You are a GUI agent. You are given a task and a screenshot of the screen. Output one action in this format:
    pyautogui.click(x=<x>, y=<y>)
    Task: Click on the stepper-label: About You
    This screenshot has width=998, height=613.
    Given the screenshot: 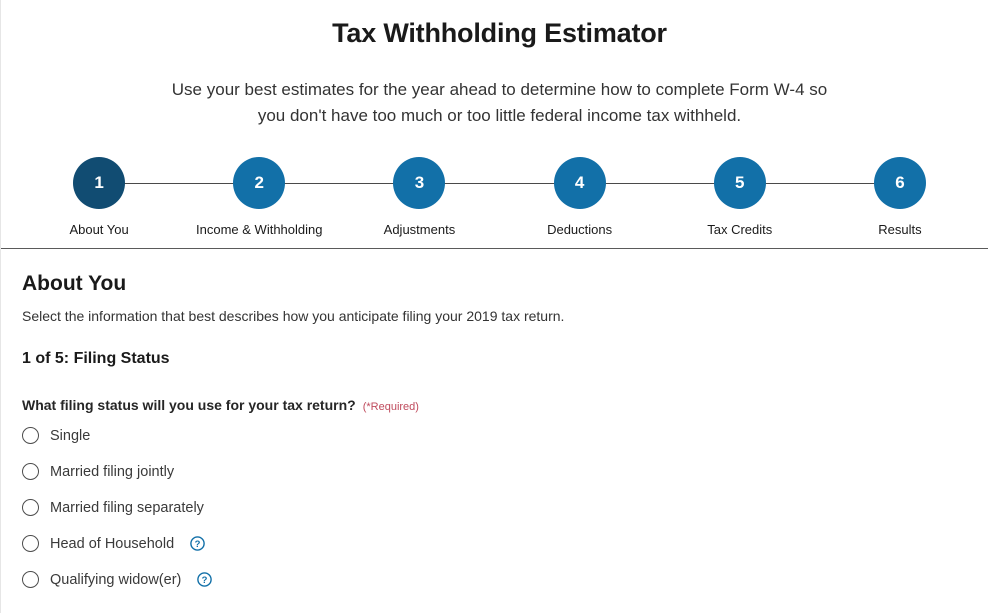 What is the action you would take?
    pyautogui.click(x=99, y=230)
    